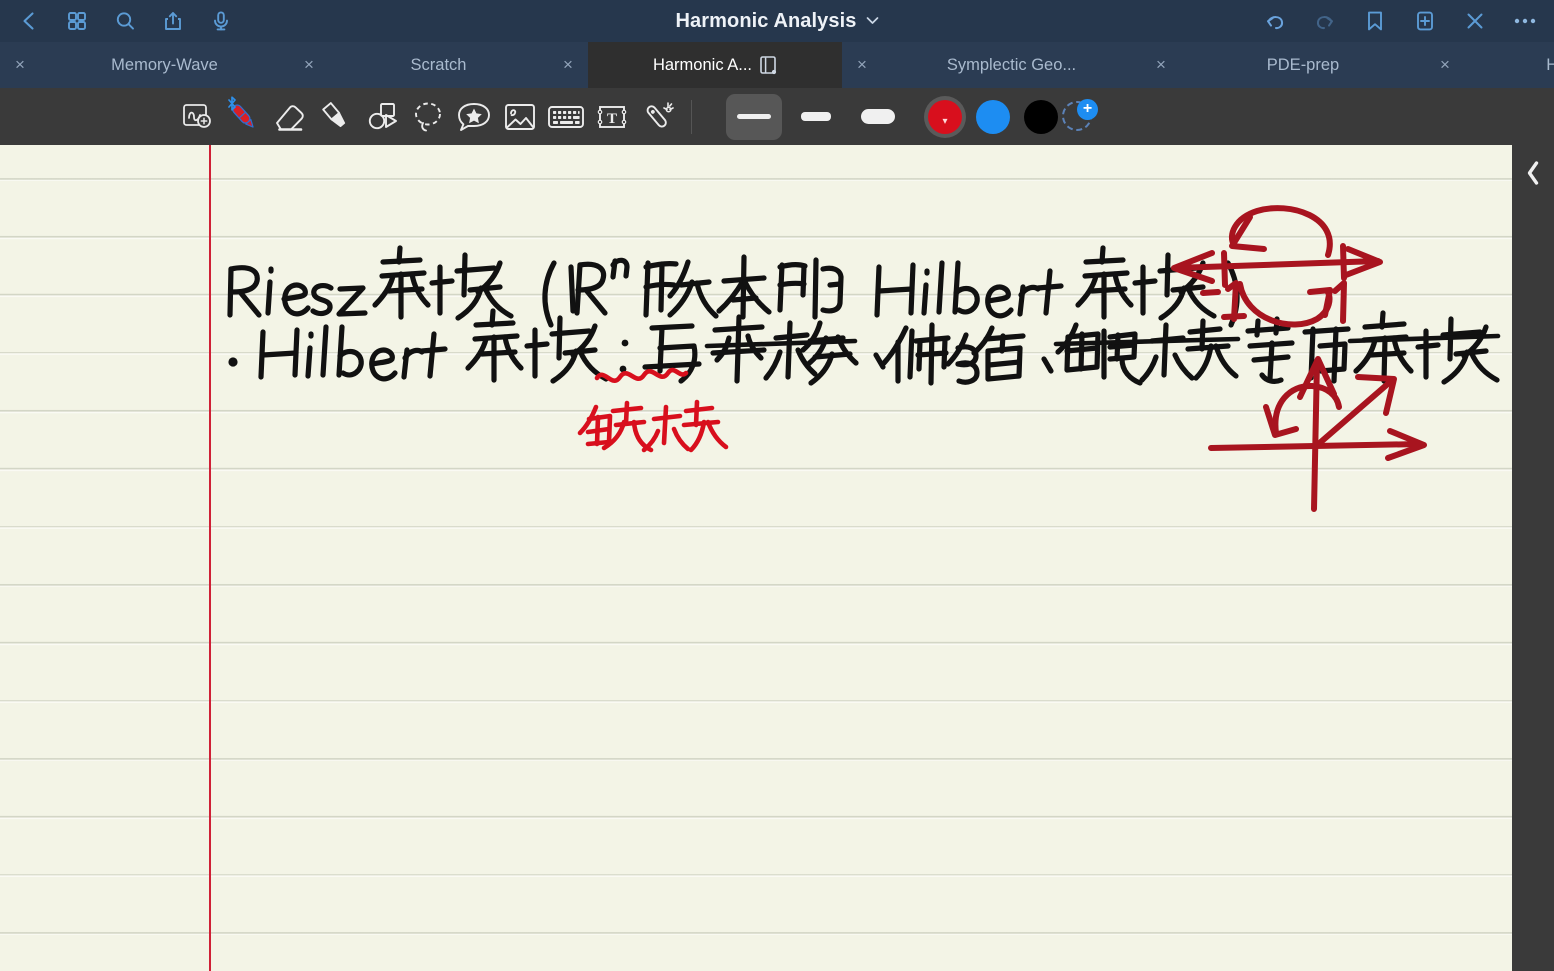 The height and width of the screenshot is (971, 1554). What do you see at coordinates (198, 117) in the screenshot?
I see `handwriting-zoom-icon` at bounding box center [198, 117].